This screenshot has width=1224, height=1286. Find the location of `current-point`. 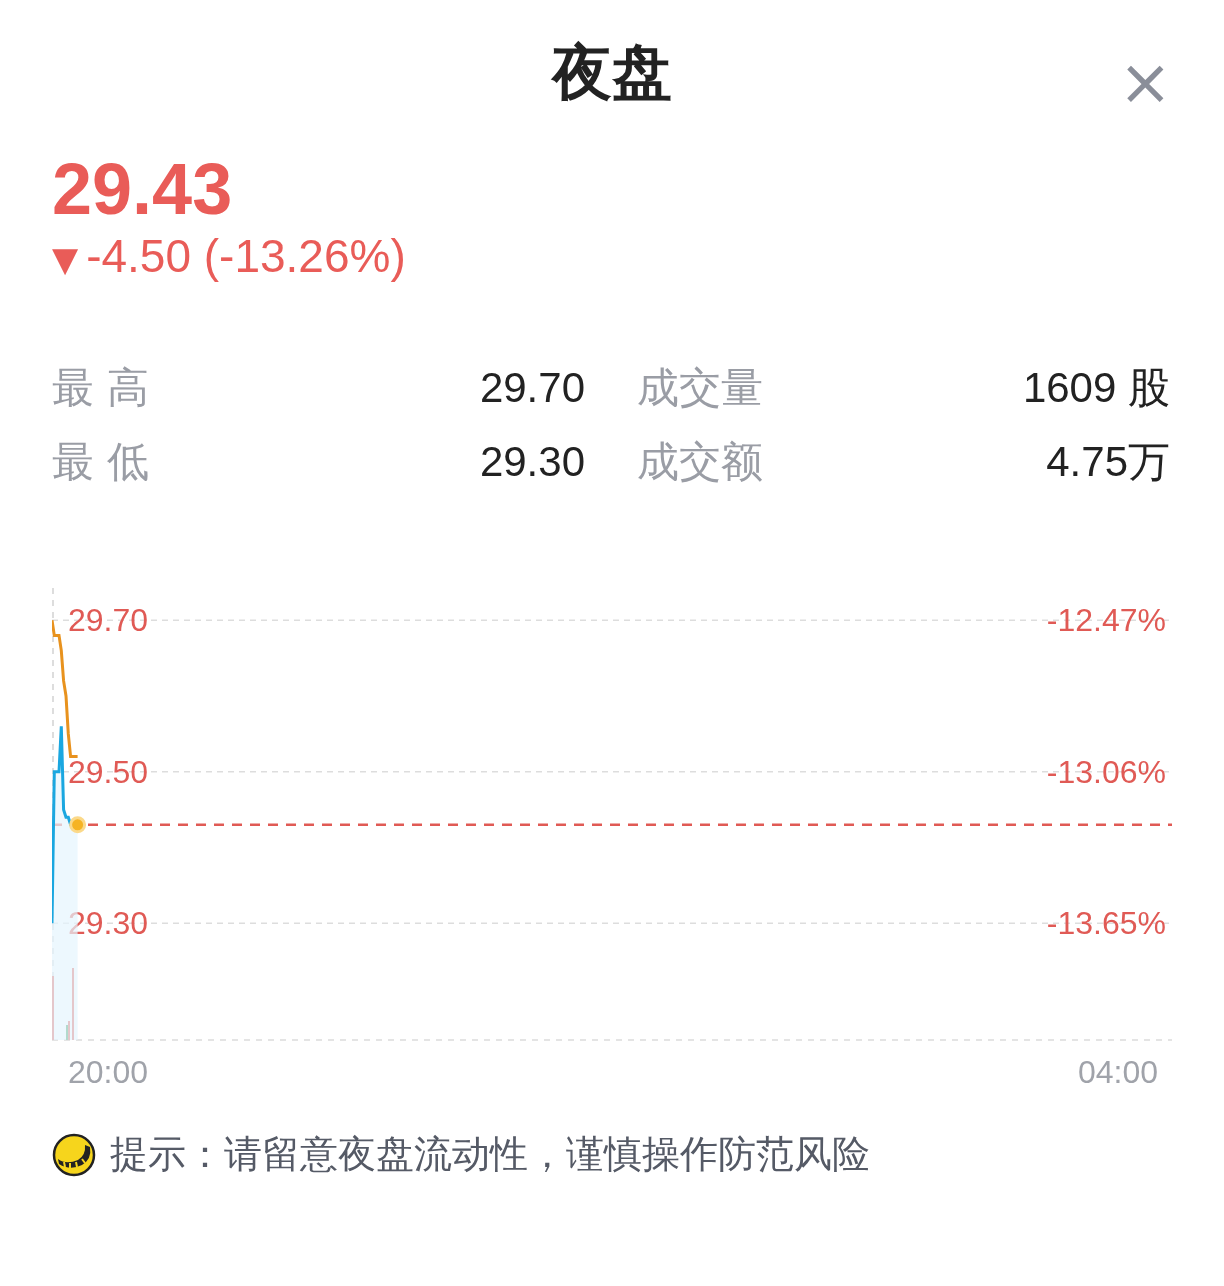

current-point is located at coordinates (78, 825).